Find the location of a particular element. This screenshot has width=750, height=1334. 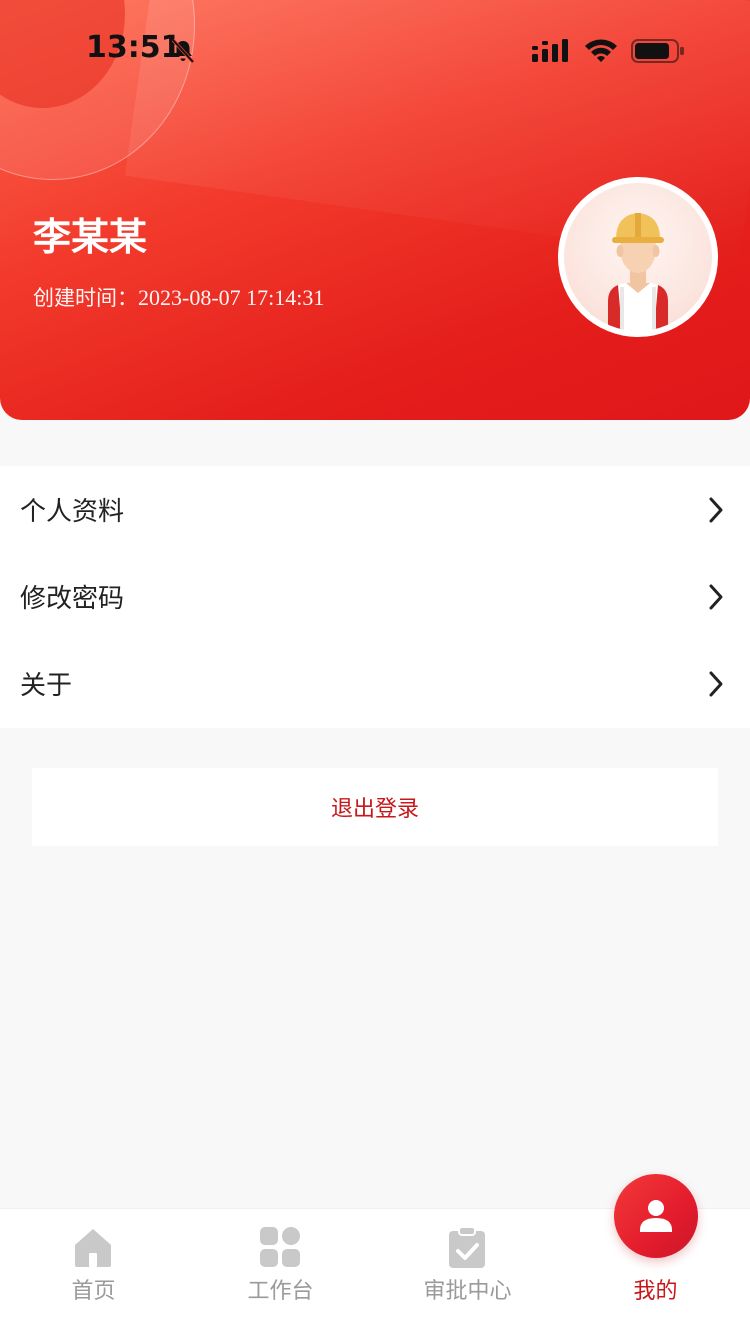

clipboard-check-icon is located at coordinates (467, 1247).